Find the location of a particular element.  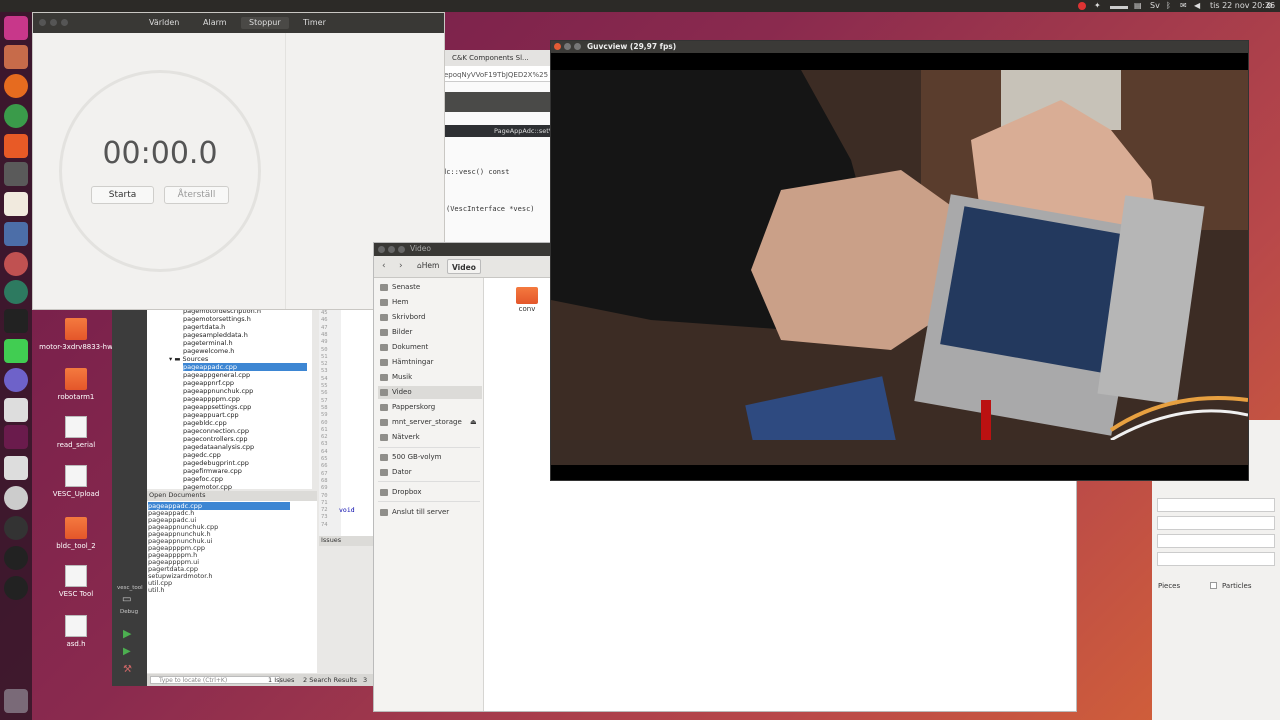

inkscape-icon is located at coordinates (16, 234).